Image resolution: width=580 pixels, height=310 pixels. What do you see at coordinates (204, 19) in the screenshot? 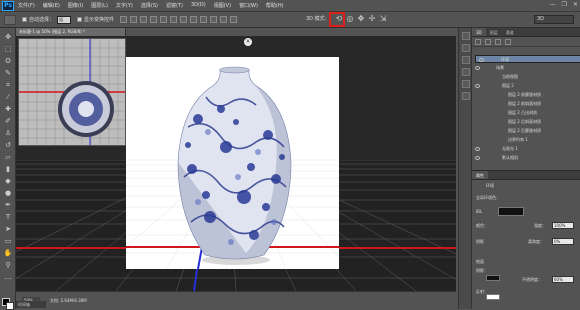
I see `distribute-bottom-icon` at bounding box center [204, 19].